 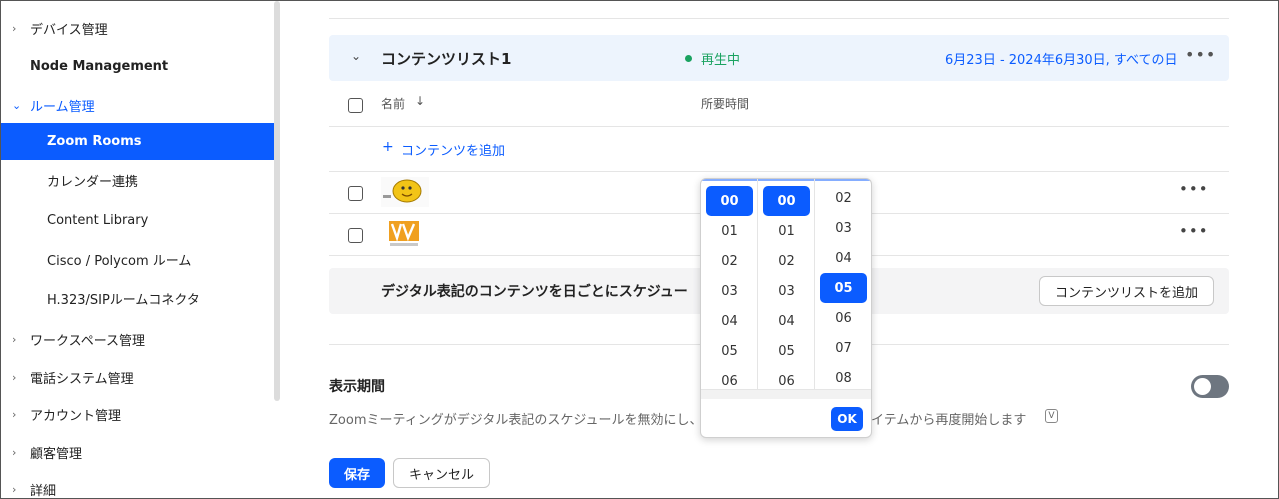 I want to click on sidebar-item-advanced: › 詳細, so click(x=137, y=485).